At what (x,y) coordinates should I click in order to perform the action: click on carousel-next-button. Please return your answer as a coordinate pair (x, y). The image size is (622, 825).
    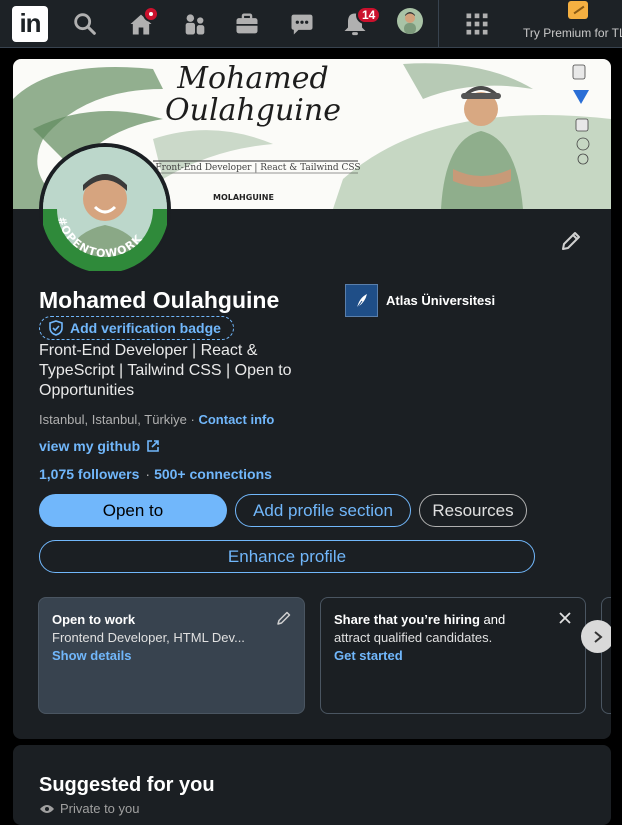
    Looking at the image, I should click on (596, 636).